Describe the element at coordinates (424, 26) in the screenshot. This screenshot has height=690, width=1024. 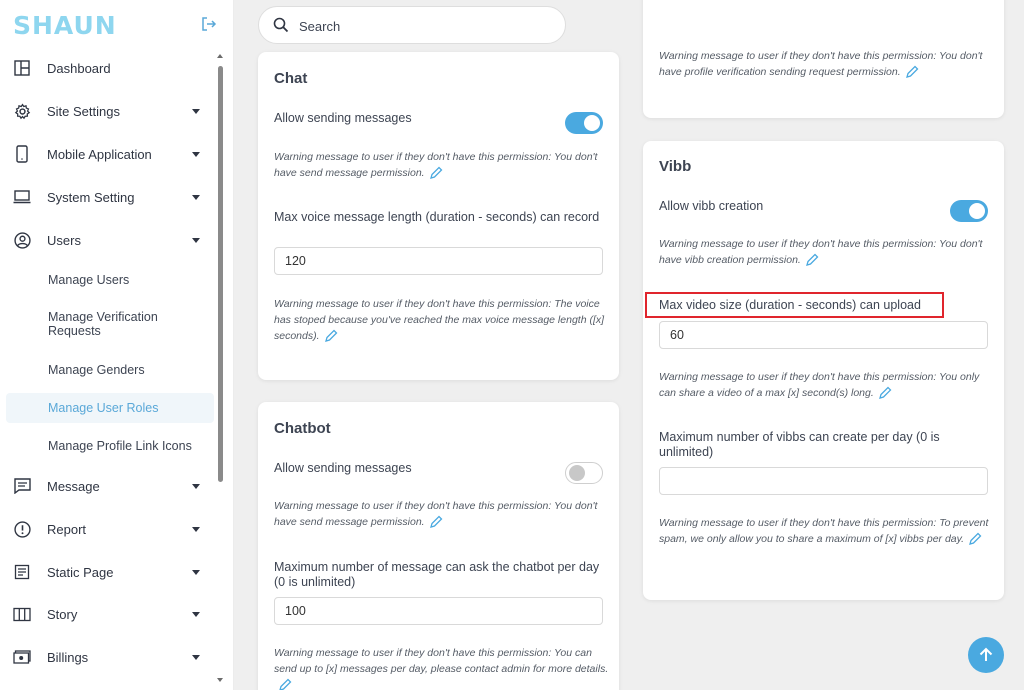
I see `search-input` at that location.